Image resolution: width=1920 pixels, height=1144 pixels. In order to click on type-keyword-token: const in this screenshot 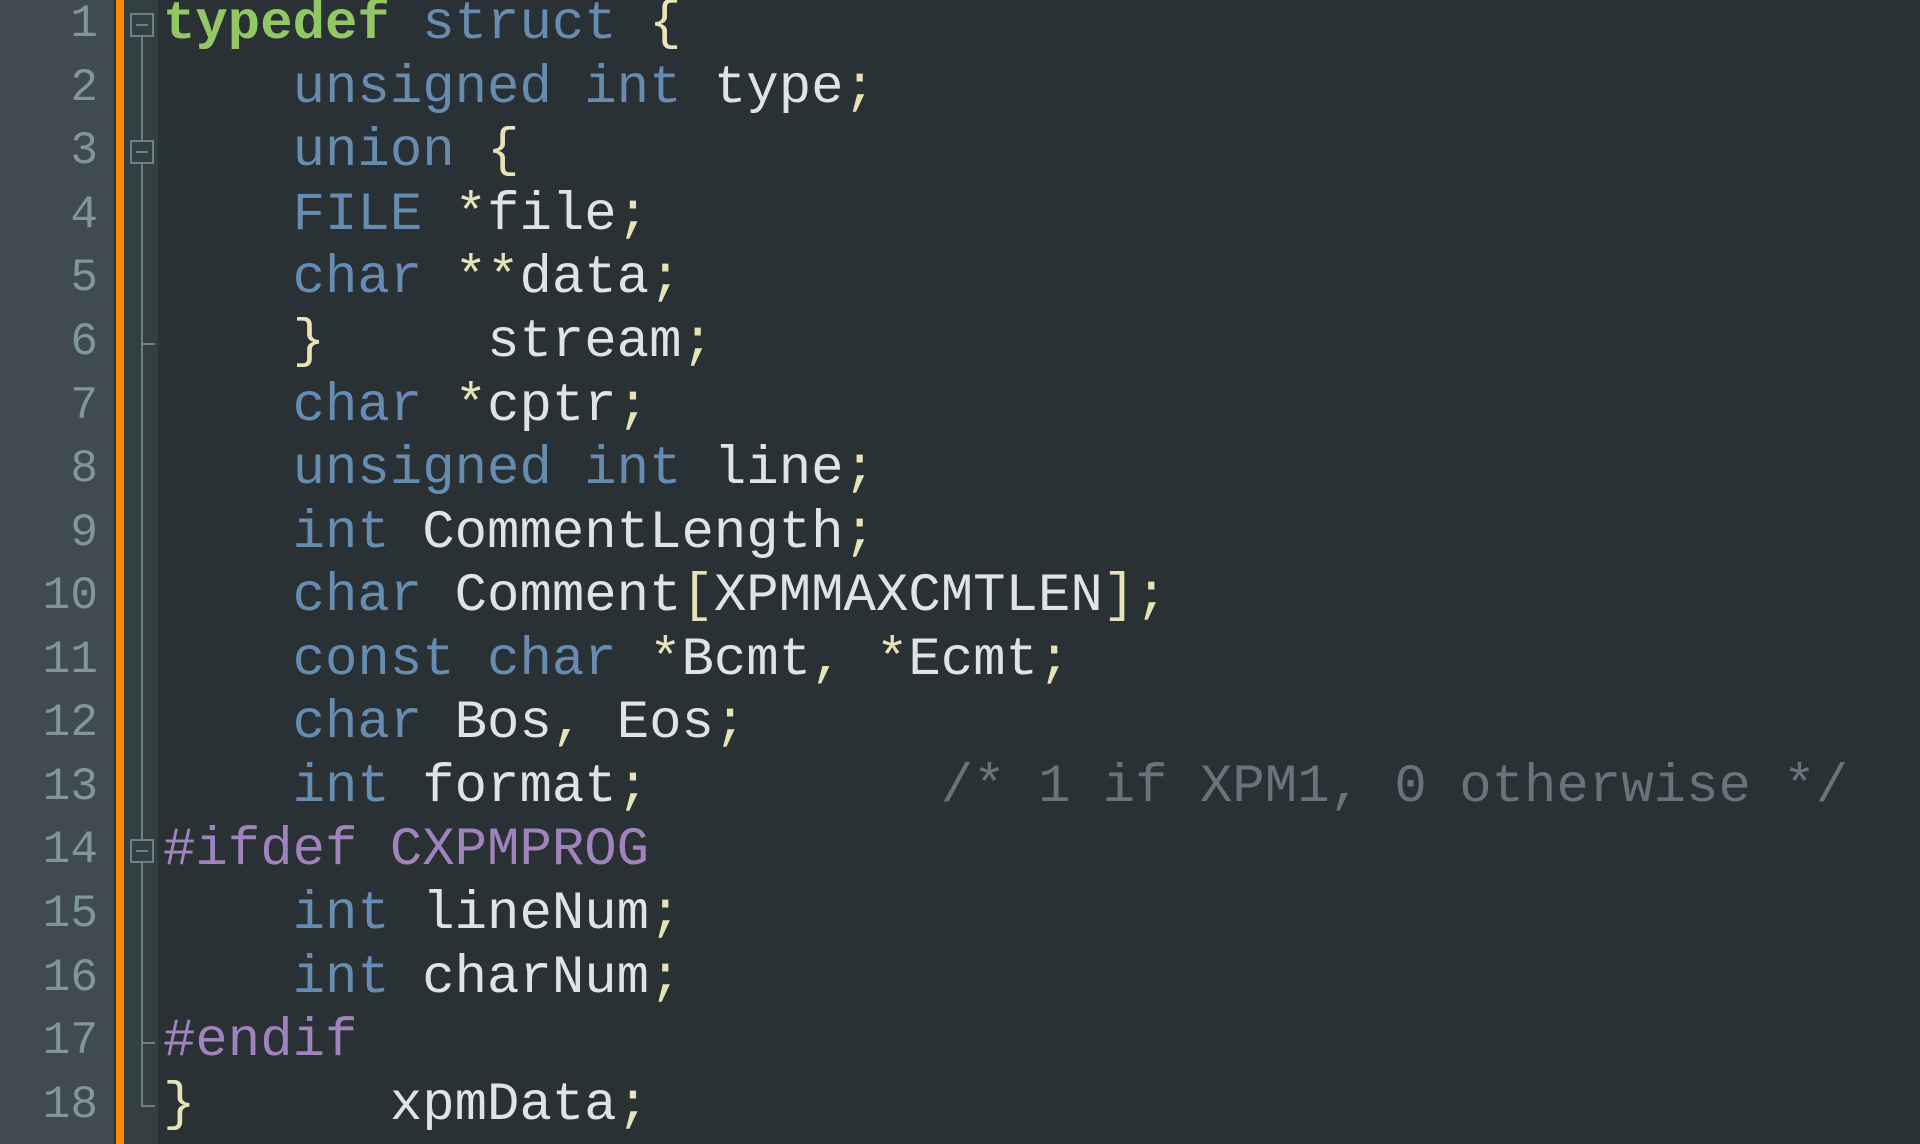, I will do `click(373, 660)`.